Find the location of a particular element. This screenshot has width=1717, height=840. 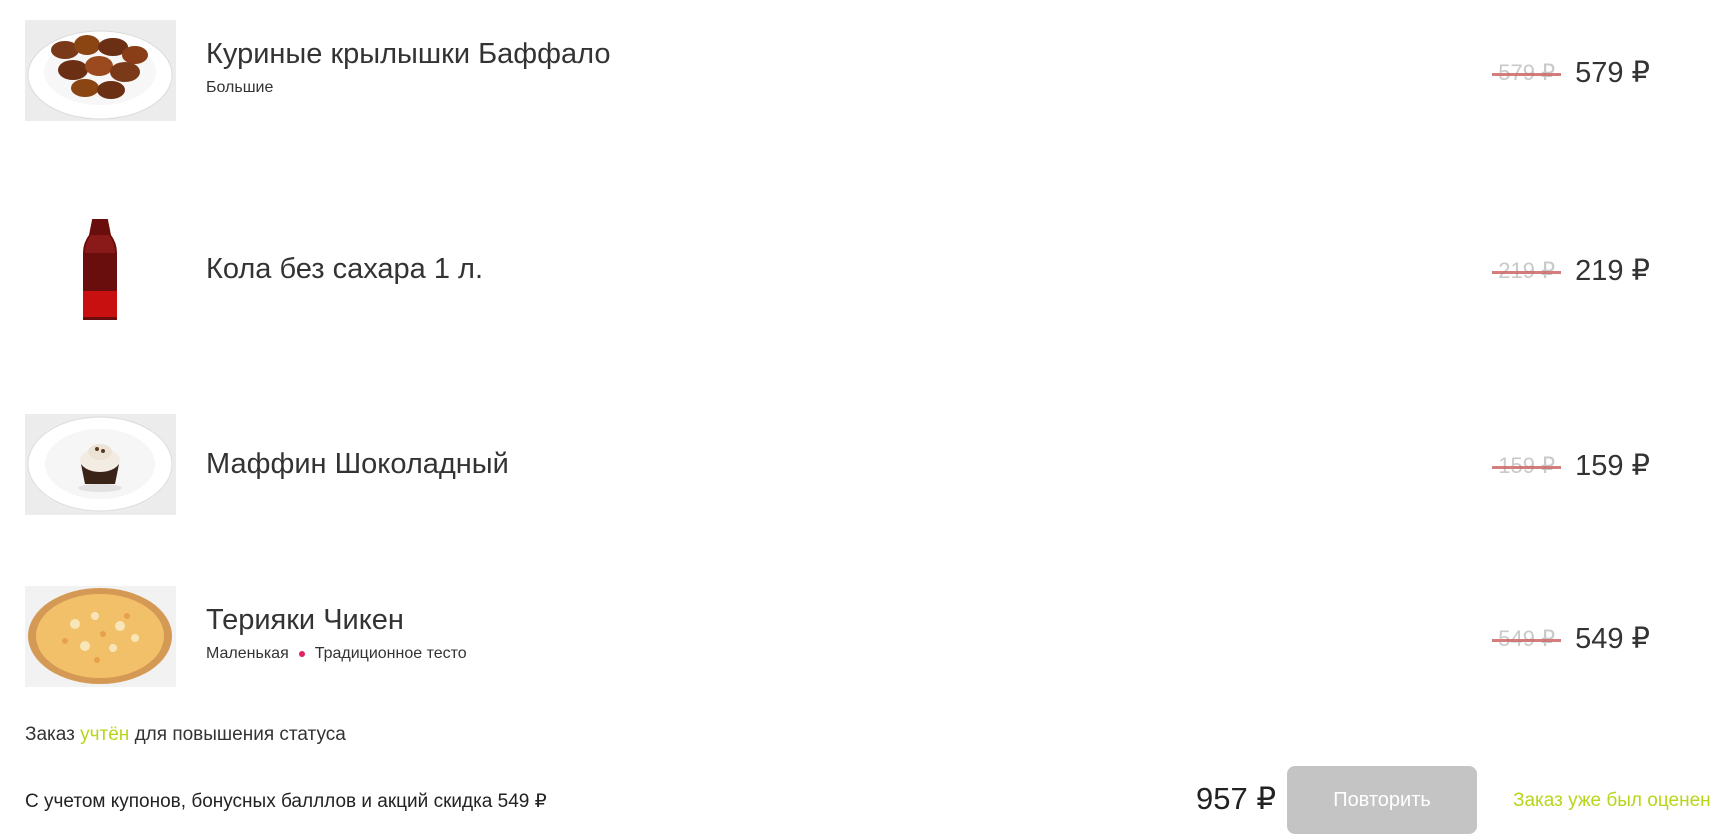

item-price: 159 ₽ is located at coordinates (1612, 466).